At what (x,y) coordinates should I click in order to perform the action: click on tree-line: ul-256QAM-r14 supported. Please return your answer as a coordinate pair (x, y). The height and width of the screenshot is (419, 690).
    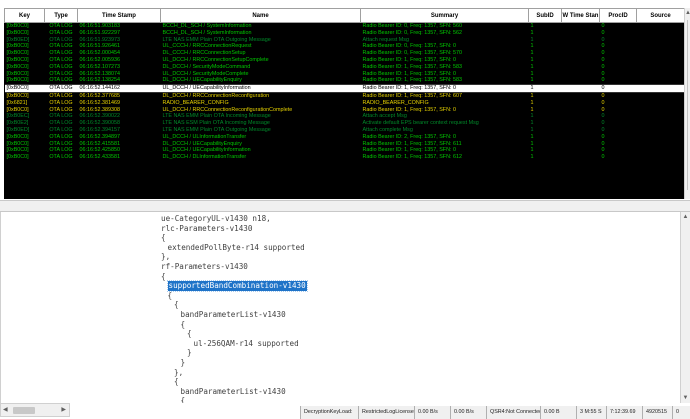
    Looking at the image, I should click on (246, 344).